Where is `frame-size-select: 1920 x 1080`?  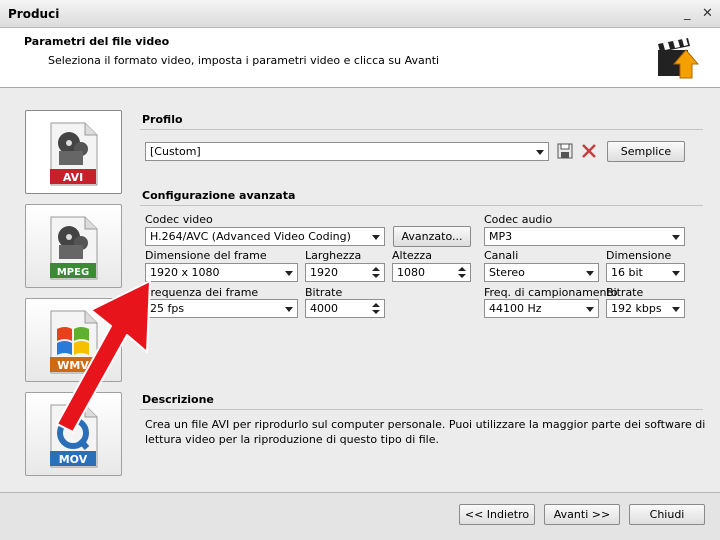 frame-size-select: 1920 x 1080 is located at coordinates (221, 272).